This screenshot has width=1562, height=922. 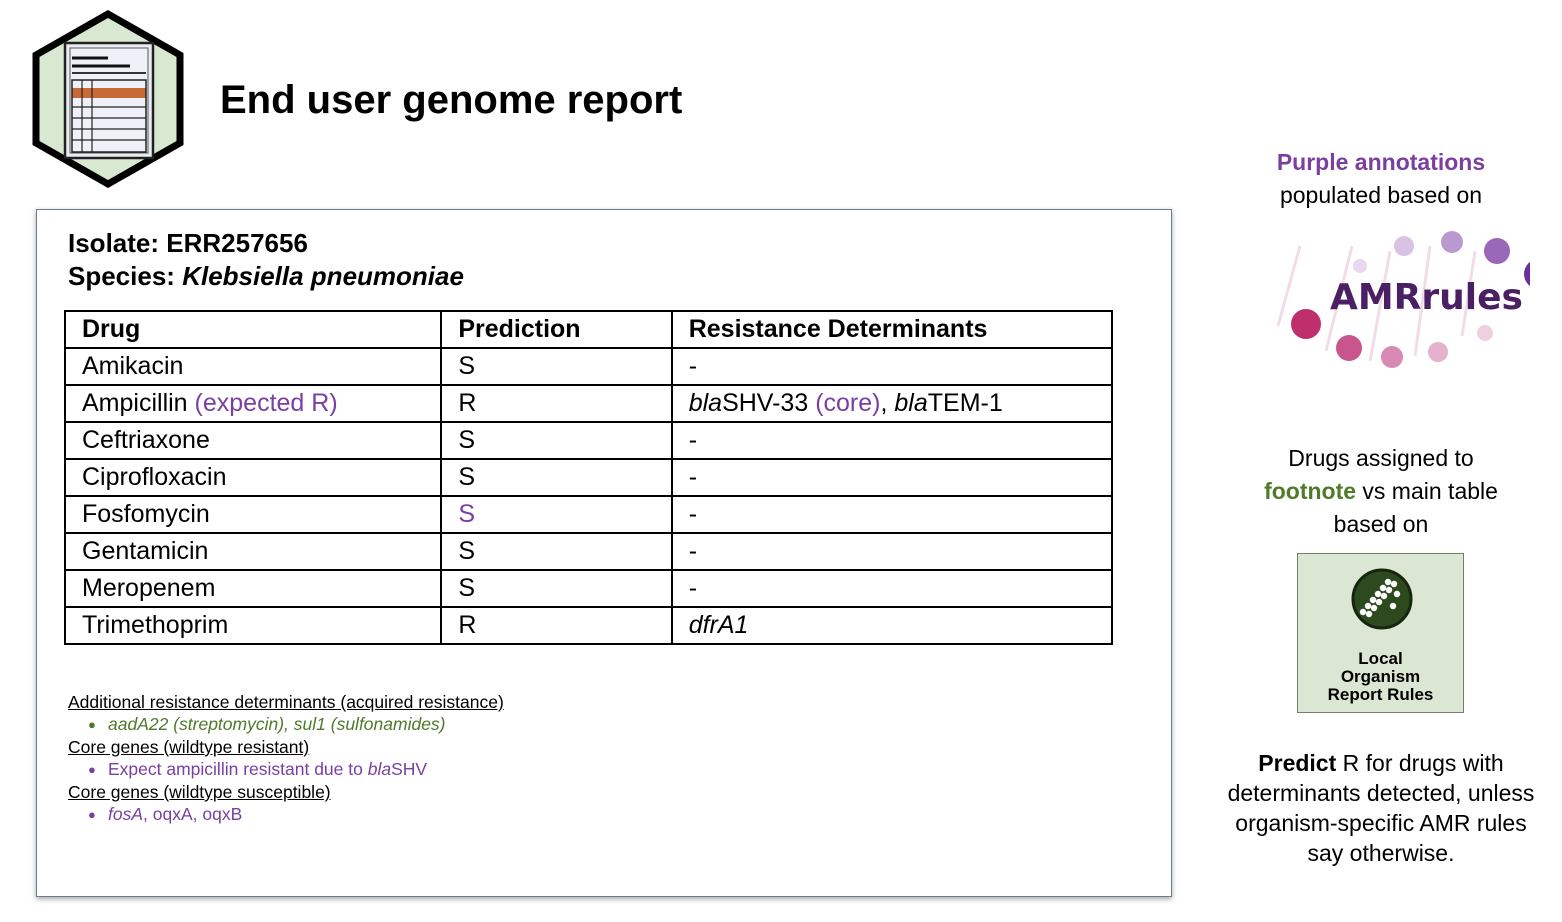 What do you see at coordinates (1380, 694) in the screenshot?
I see `lor-line: Report Rules` at bounding box center [1380, 694].